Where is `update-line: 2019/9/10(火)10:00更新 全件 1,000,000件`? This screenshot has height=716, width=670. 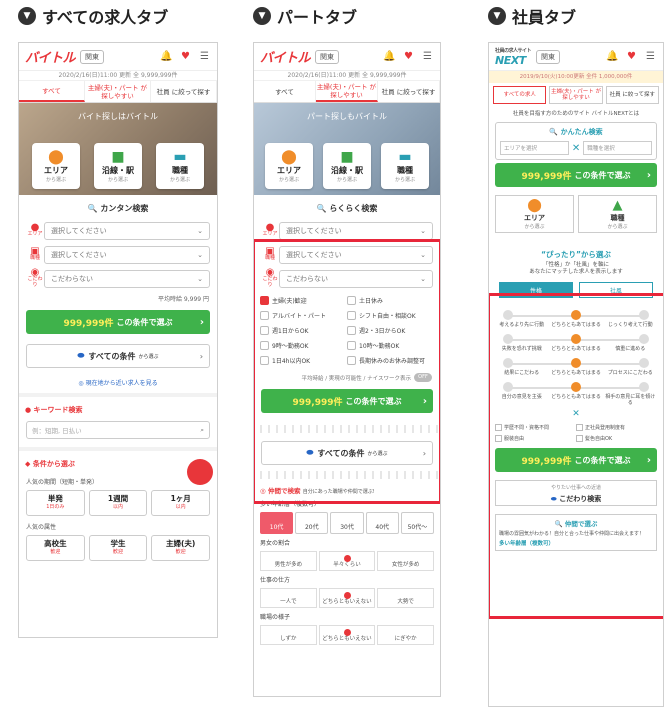 update-line: 2019/9/10(火)10:00更新 全件 1,000,000件 is located at coordinates (576, 77).